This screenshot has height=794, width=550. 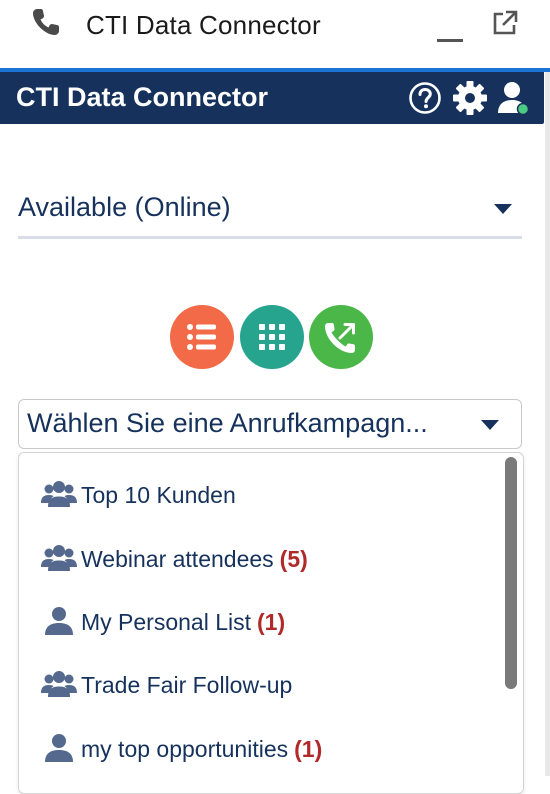 I want to click on dropdown-scrollbar, so click(x=511, y=573).